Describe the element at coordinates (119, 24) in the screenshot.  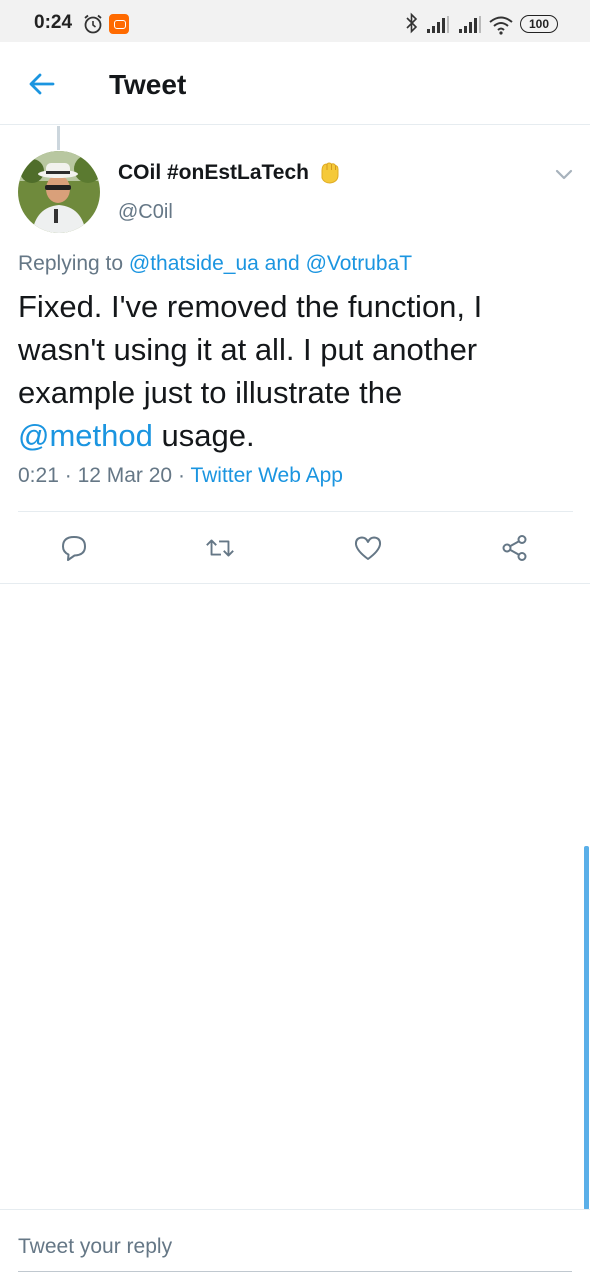
I see `app-badge-icon` at that location.